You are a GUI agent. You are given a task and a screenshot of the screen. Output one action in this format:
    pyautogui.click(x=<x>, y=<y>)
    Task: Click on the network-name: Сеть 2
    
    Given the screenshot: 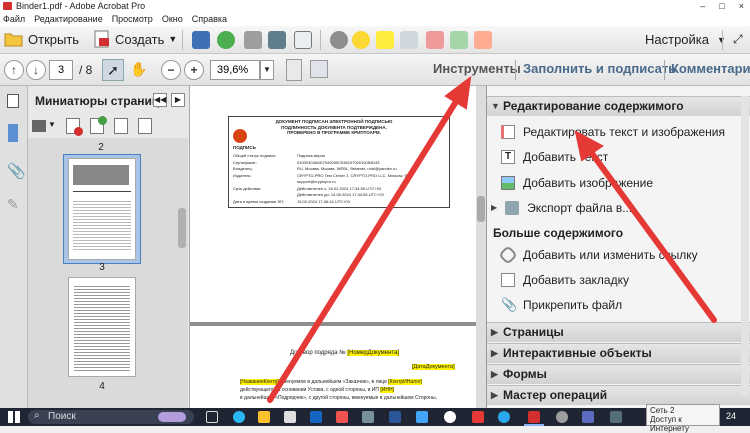 What is the action you would take?
    pyautogui.click(x=662, y=410)
    